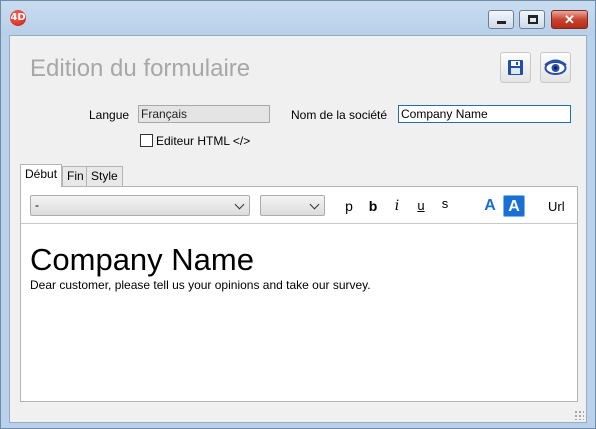 The width and height of the screenshot is (596, 429). I want to click on paragraph-button: p, so click(349, 206).